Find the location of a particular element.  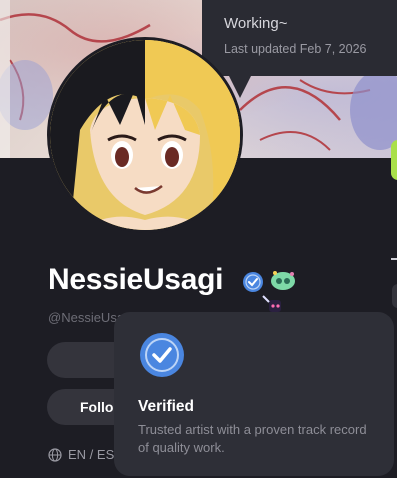

status-text: Working~ is located at coordinates (256, 23).